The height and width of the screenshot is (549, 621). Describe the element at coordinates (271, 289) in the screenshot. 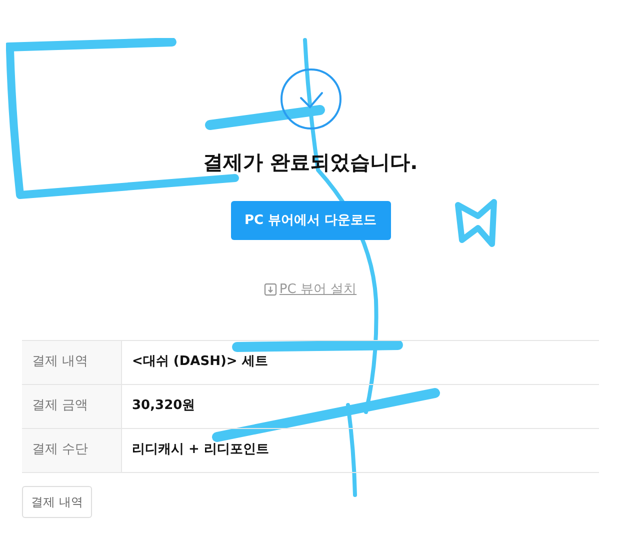

I see `download-icon` at that location.